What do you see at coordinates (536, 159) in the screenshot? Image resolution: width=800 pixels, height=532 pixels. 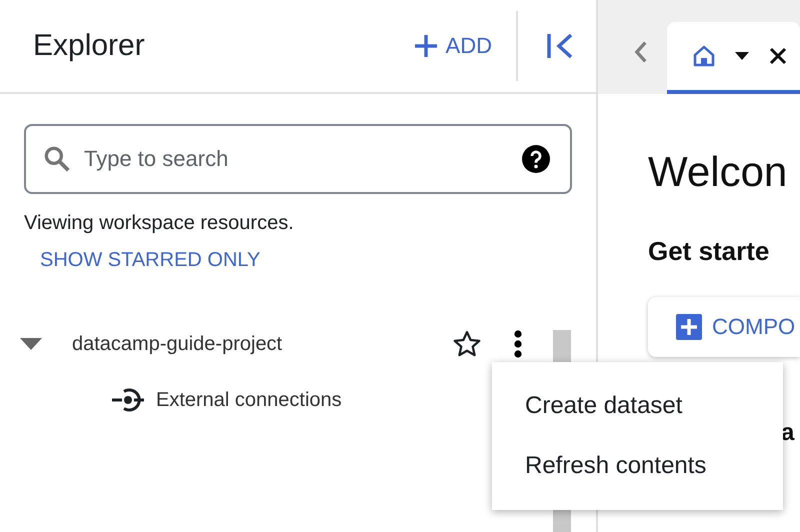 I see `help-icon` at bounding box center [536, 159].